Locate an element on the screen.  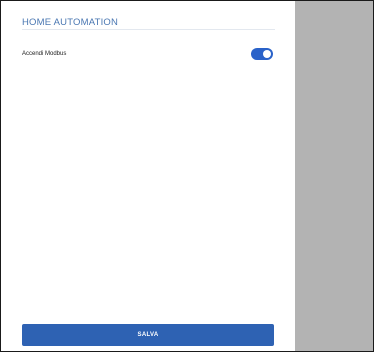
save-button: SALVA is located at coordinates (148, 335).